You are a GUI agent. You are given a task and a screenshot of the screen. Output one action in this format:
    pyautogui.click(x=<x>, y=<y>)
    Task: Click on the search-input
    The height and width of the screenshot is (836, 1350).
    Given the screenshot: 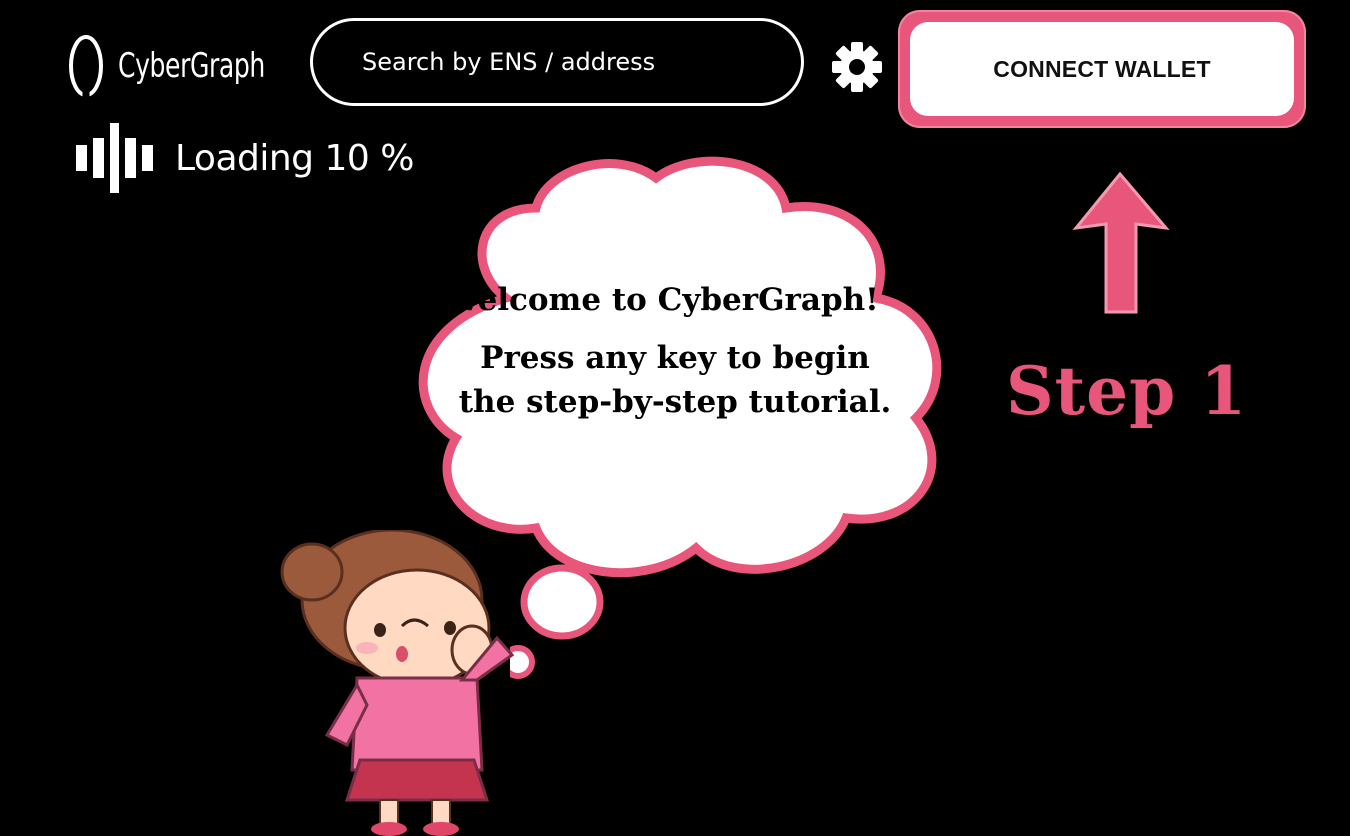 What is the action you would take?
    pyautogui.click(x=562, y=62)
    